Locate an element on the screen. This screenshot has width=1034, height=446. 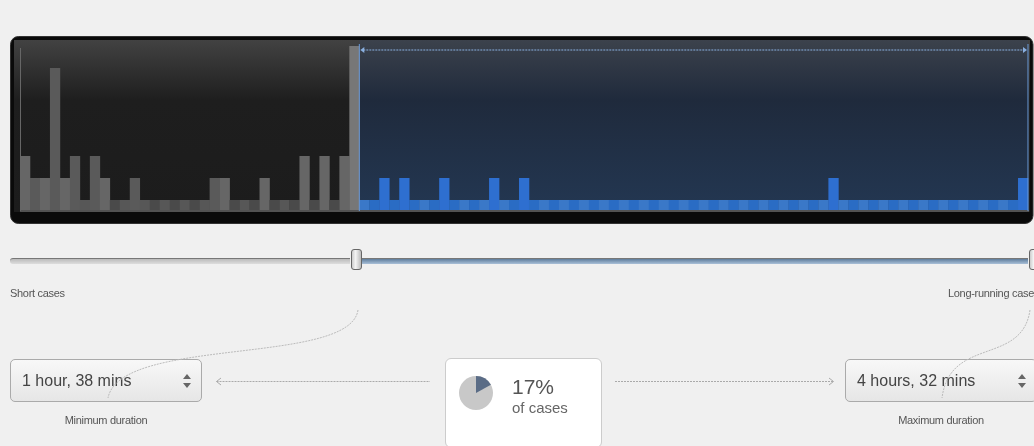
slider-track is located at coordinates (180, 261).